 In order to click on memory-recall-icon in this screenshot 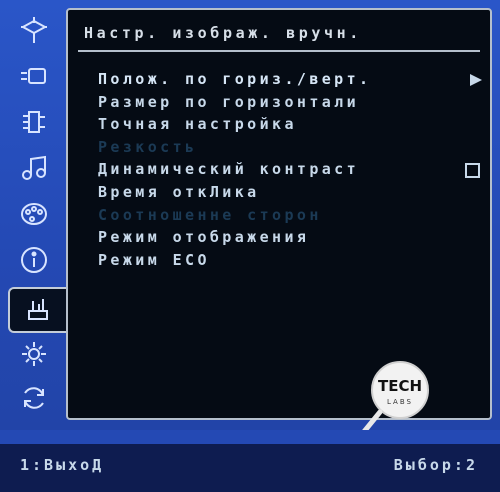, I will do `click(34, 398)`.